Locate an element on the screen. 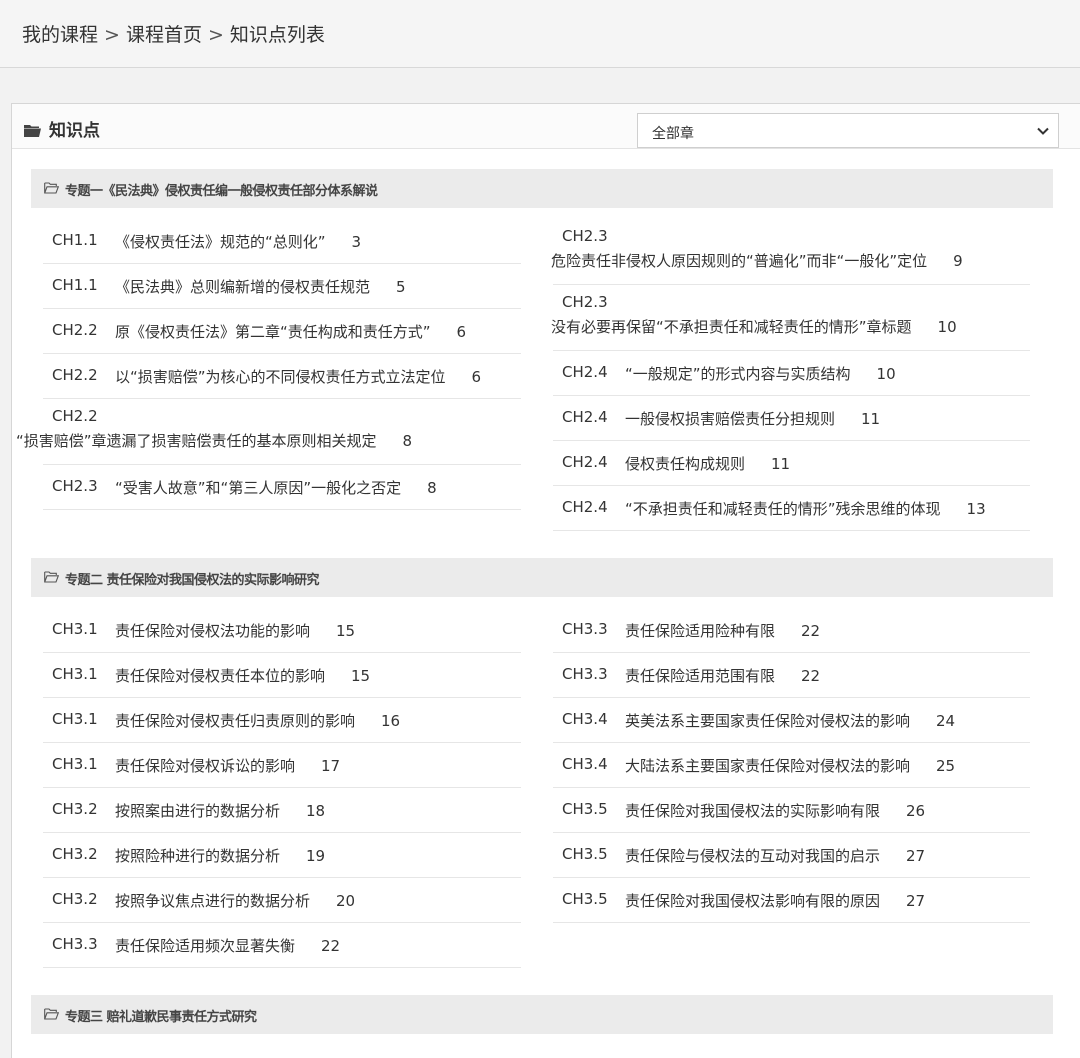 The height and width of the screenshot is (1058, 1080). knowledge-point-title: 责任保险对我国侵权法影响有限的原因 is located at coordinates (753, 901).